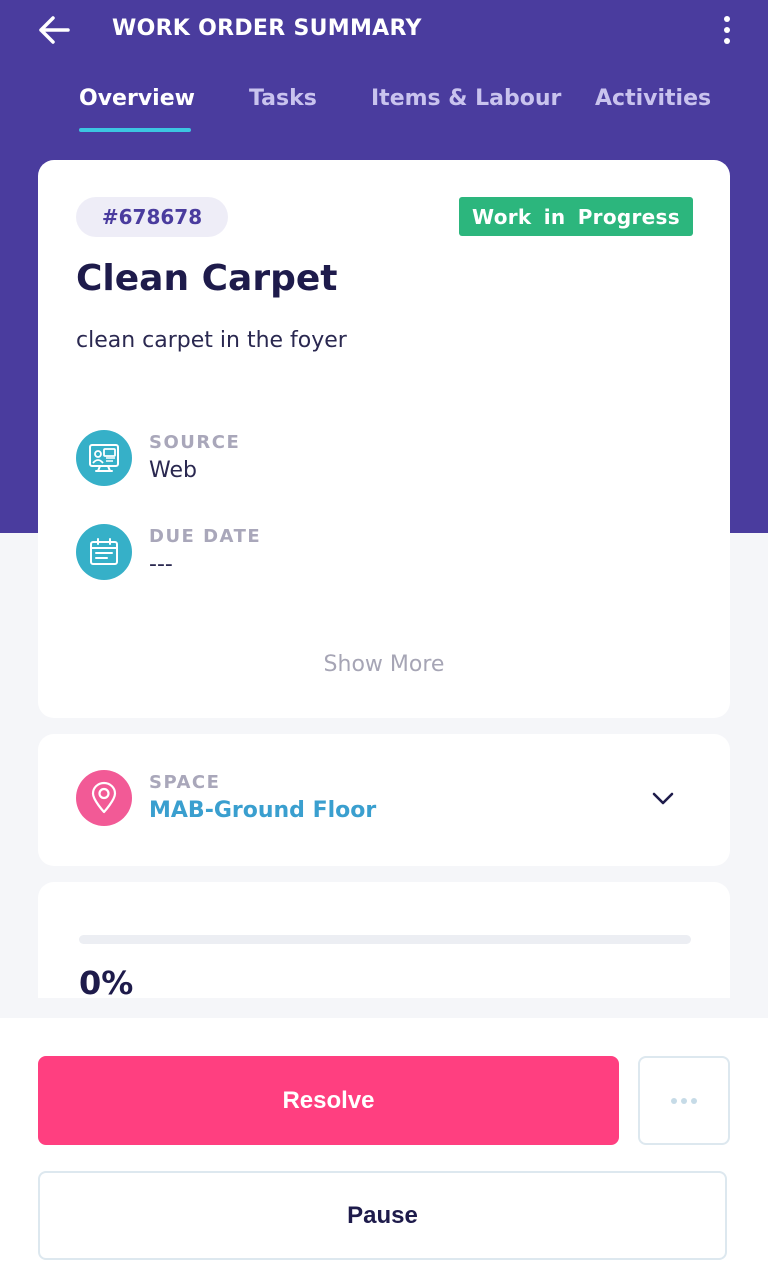 This screenshot has height=1266, width=768. What do you see at coordinates (684, 1100) in the screenshot?
I see `more-actions-button` at bounding box center [684, 1100].